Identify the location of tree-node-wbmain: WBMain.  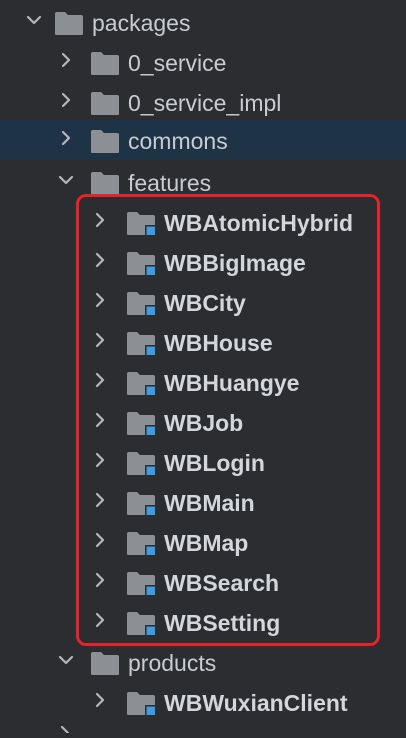
(203, 502).